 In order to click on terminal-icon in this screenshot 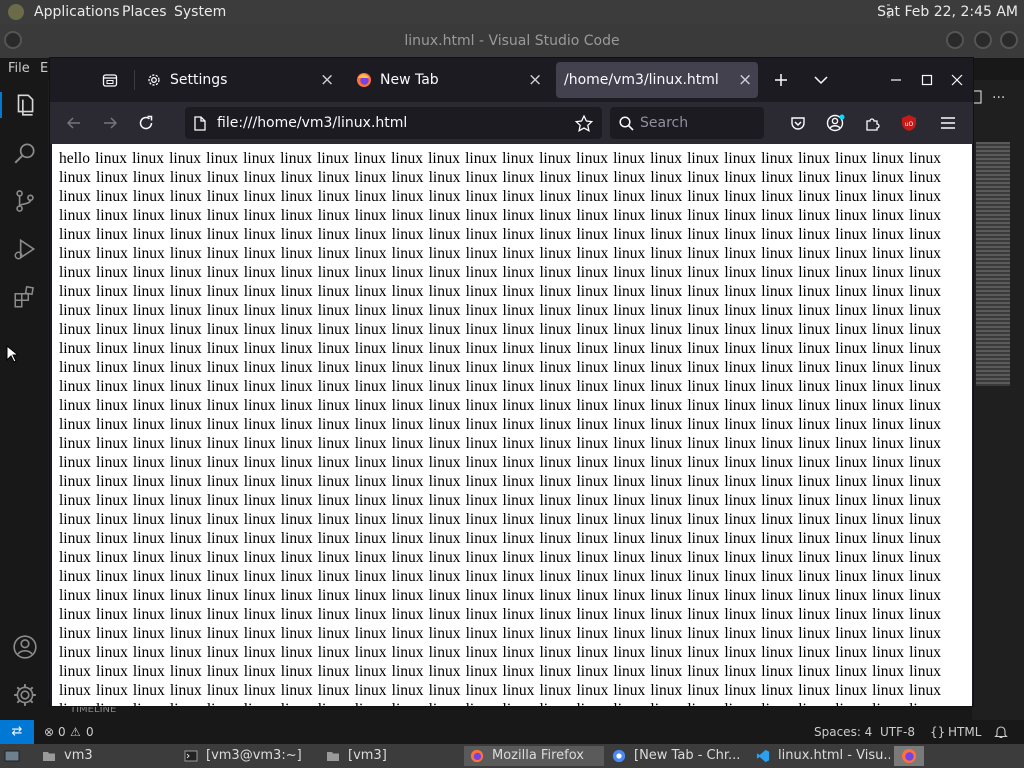, I will do `click(191, 756)`.